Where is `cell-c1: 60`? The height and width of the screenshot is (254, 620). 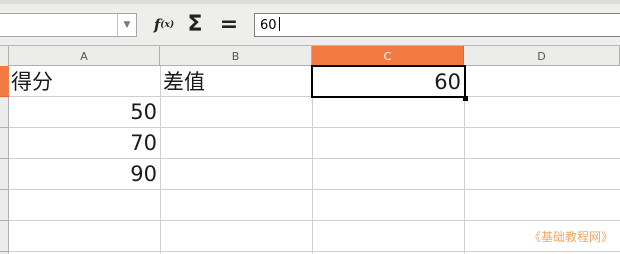 cell-c1: 60 is located at coordinates (388, 81).